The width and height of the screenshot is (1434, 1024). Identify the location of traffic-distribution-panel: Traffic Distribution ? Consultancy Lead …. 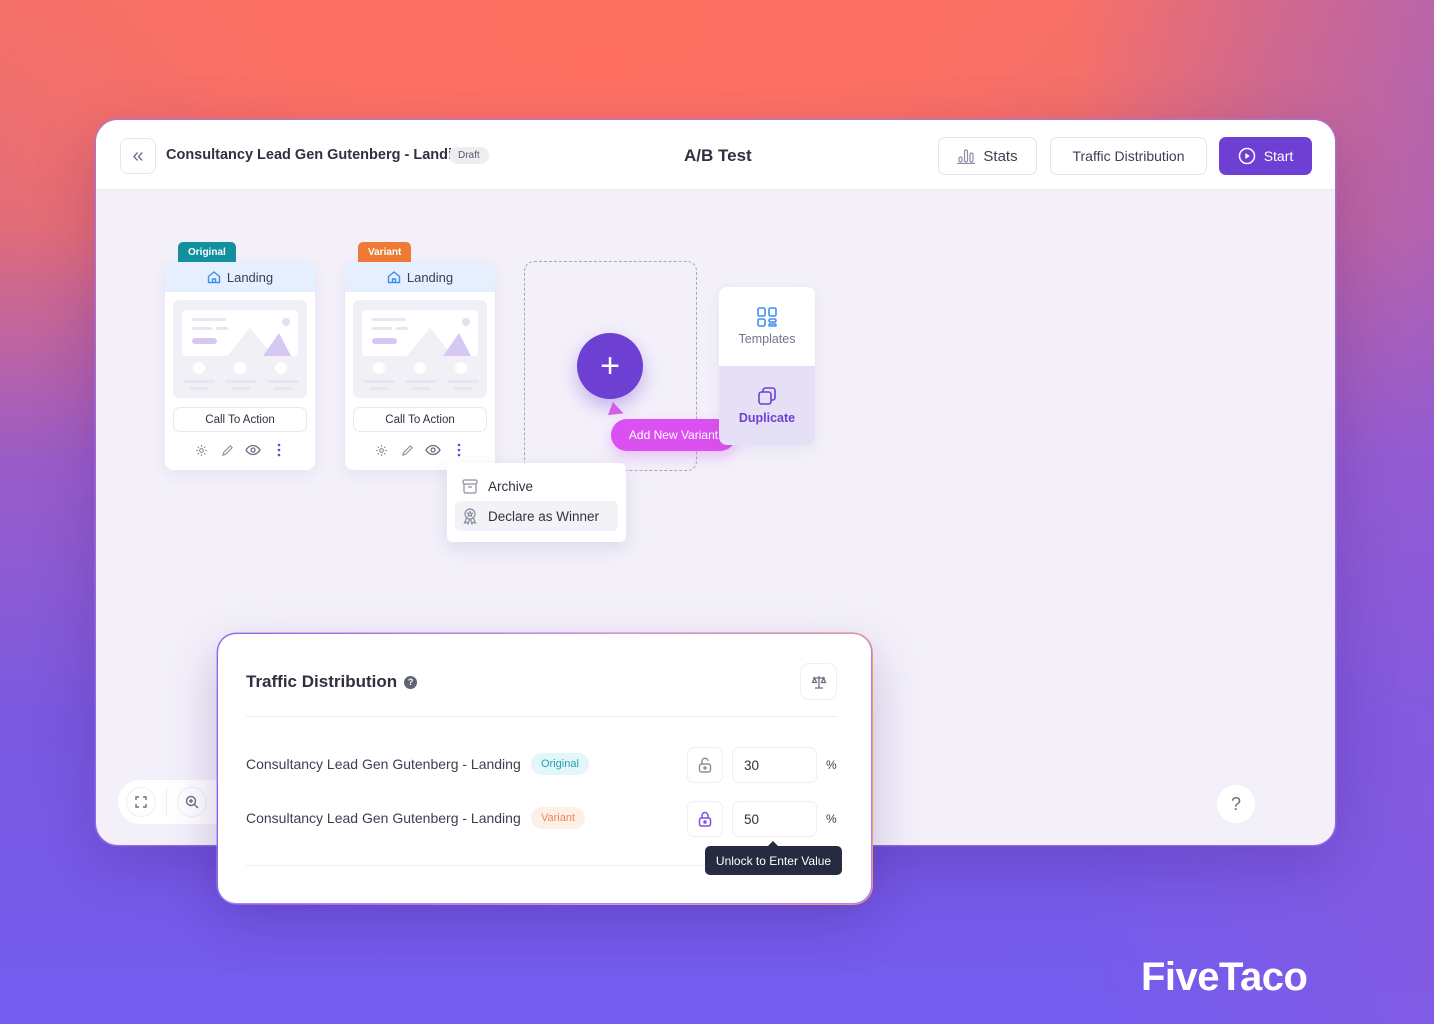
(544, 768).